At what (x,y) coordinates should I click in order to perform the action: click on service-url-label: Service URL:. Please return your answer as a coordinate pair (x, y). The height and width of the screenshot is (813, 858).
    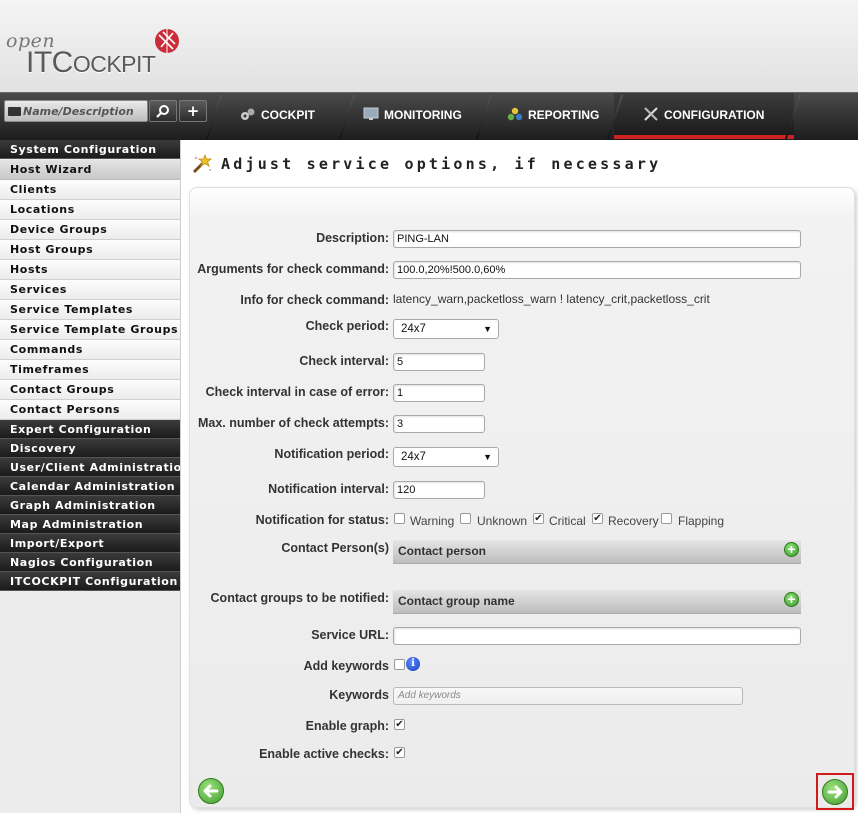
    Looking at the image, I should click on (350, 635).